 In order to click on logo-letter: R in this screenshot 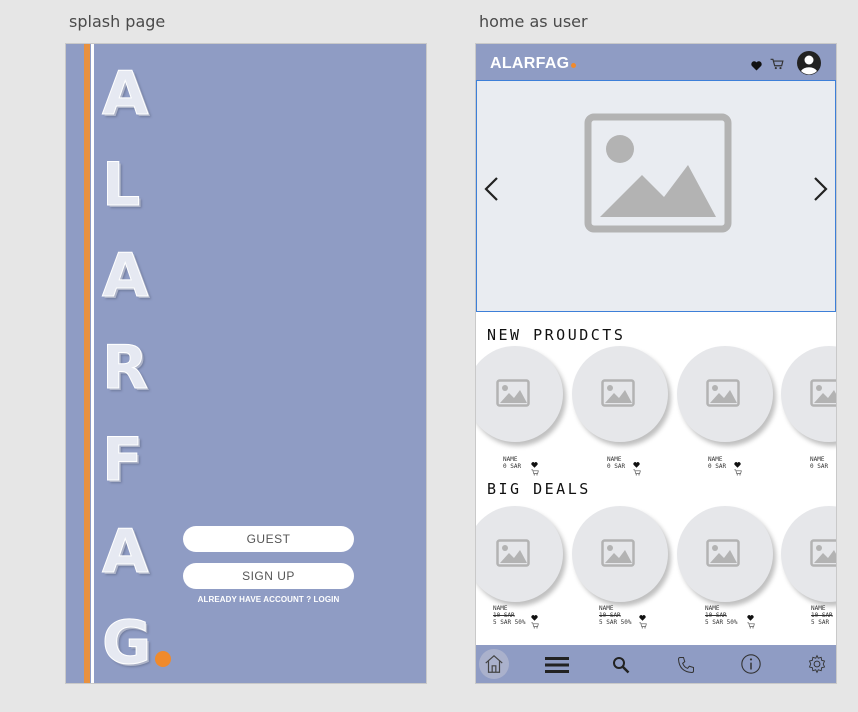, I will do `click(125, 368)`.